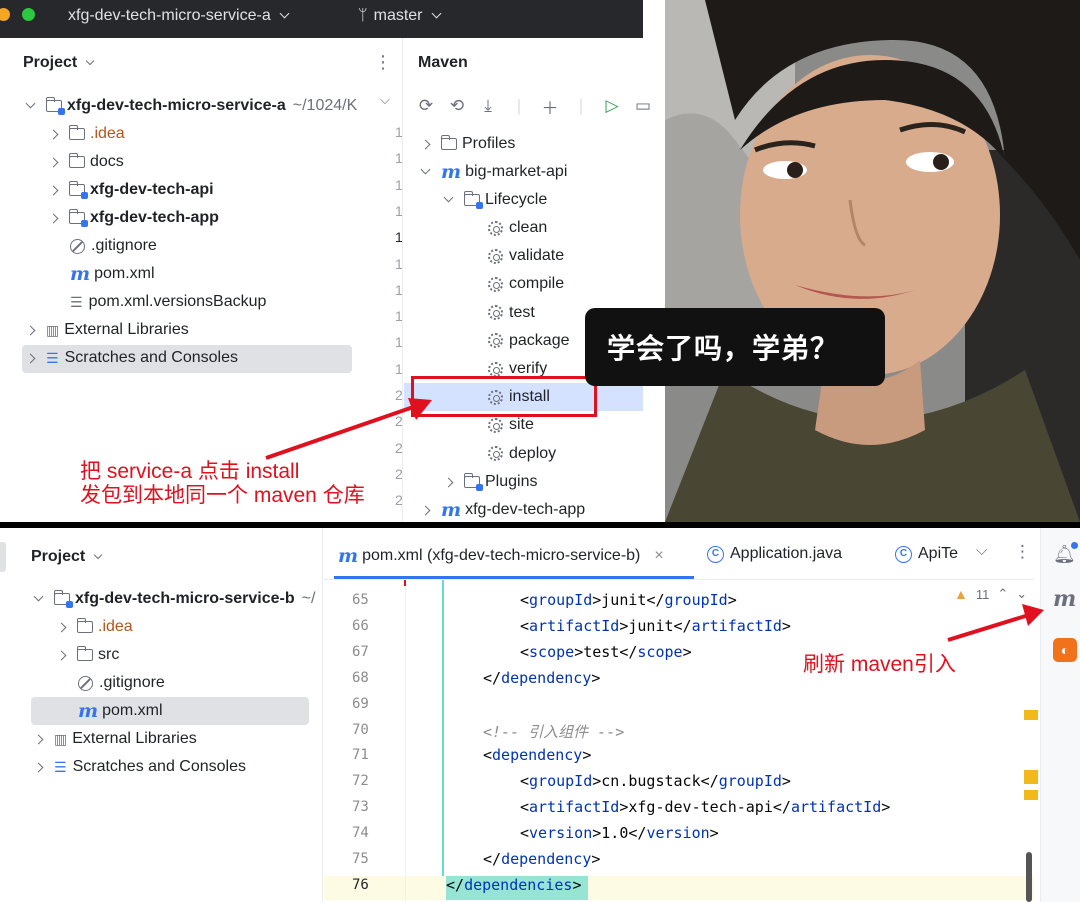 Image resolution: width=1080 pixels, height=902 pixels. Describe the element at coordinates (501, 556) in the screenshot. I see `tab-pom-xml: m pom.xml (xfg-dev-tech-micro-service-b) ×` at that location.